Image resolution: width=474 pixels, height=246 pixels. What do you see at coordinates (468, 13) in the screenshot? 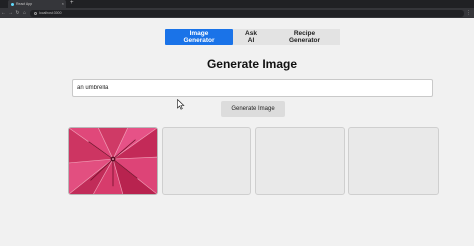
I see `browser-menu-icon: ⋮` at bounding box center [468, 13].